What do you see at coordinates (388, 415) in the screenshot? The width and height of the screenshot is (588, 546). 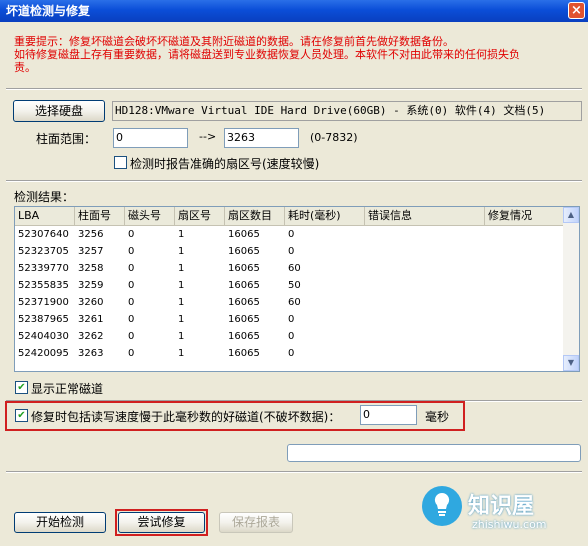 I see `repair-threshold-input: 0` at bounding box center [388, 415].